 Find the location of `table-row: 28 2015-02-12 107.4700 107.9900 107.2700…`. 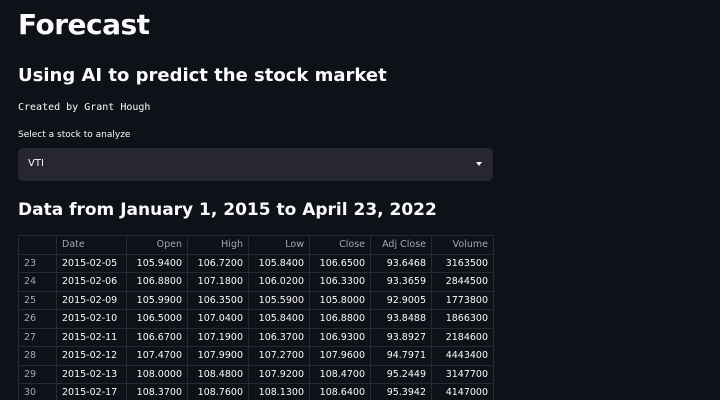

table-row: 28 2015-02-12 107.4700 107.9900 107.2700… is located at coordinates (256, 356).